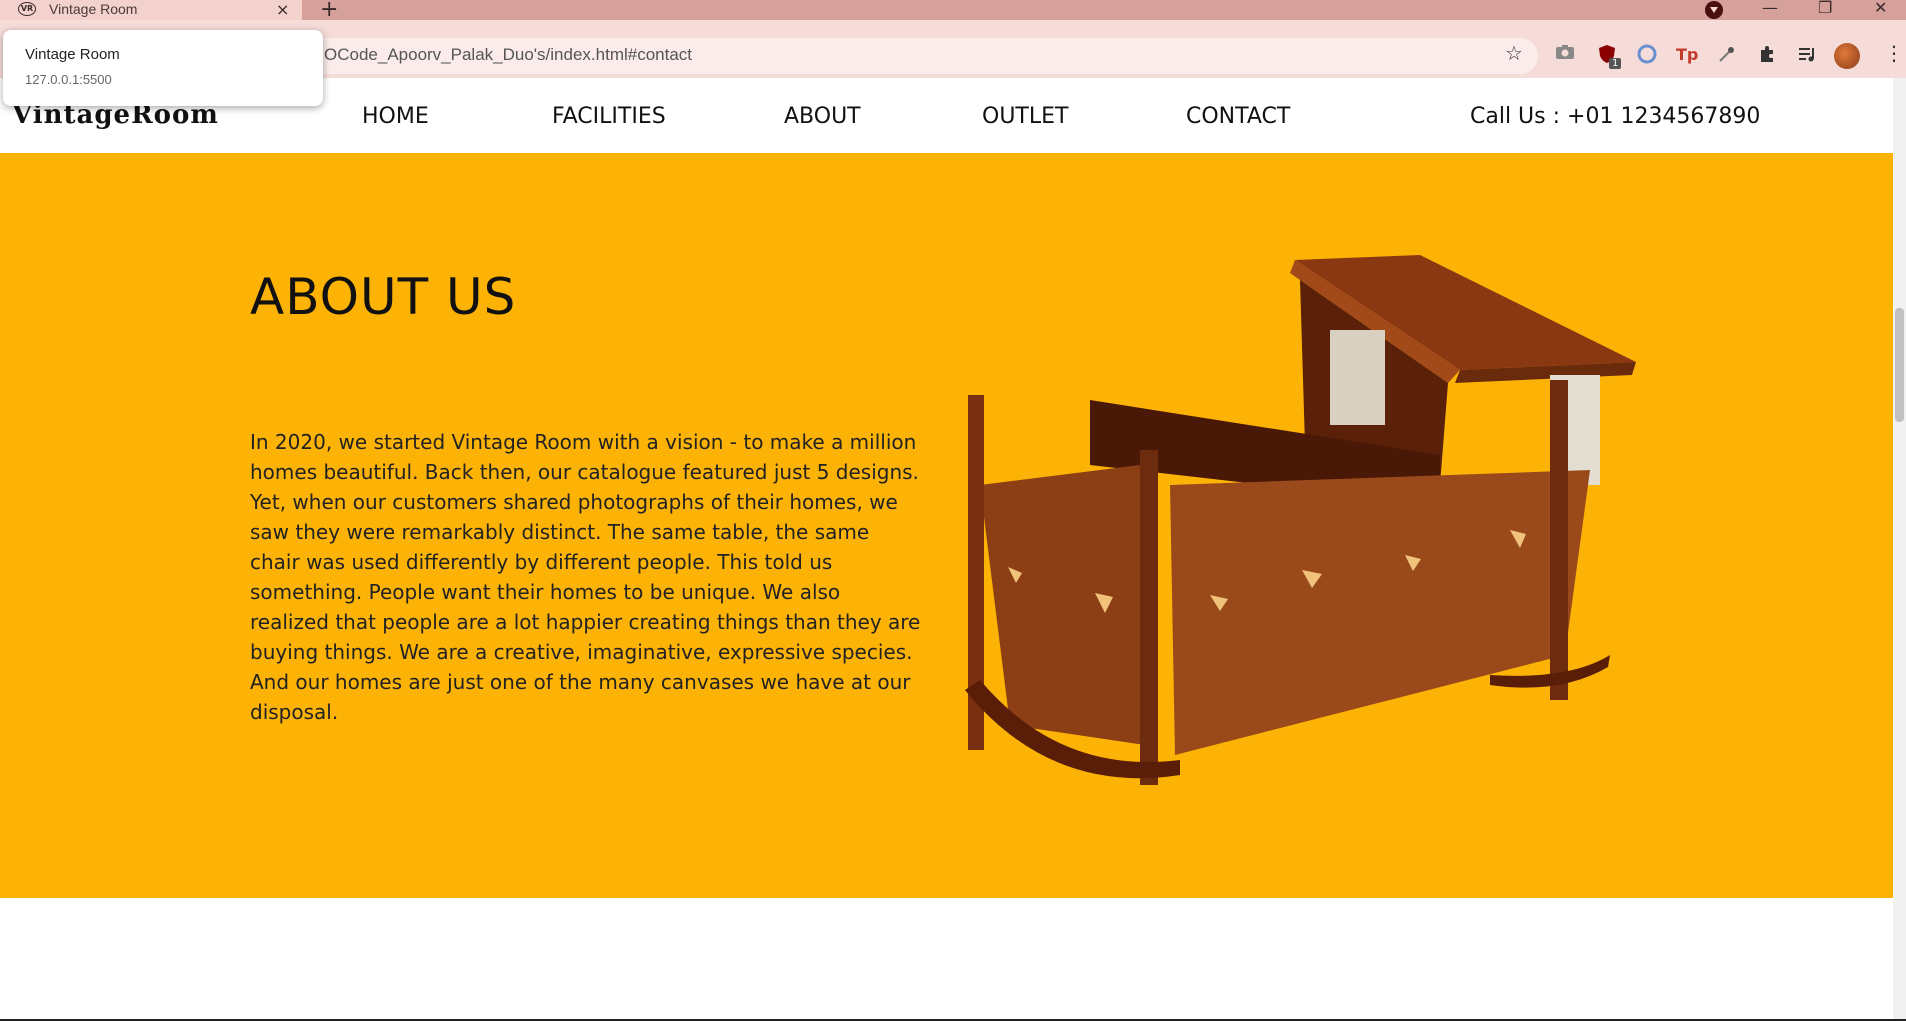  Describe the element at coordinates (1714, 10) in the screenshot. I see `profile-menu-icon` at that location.